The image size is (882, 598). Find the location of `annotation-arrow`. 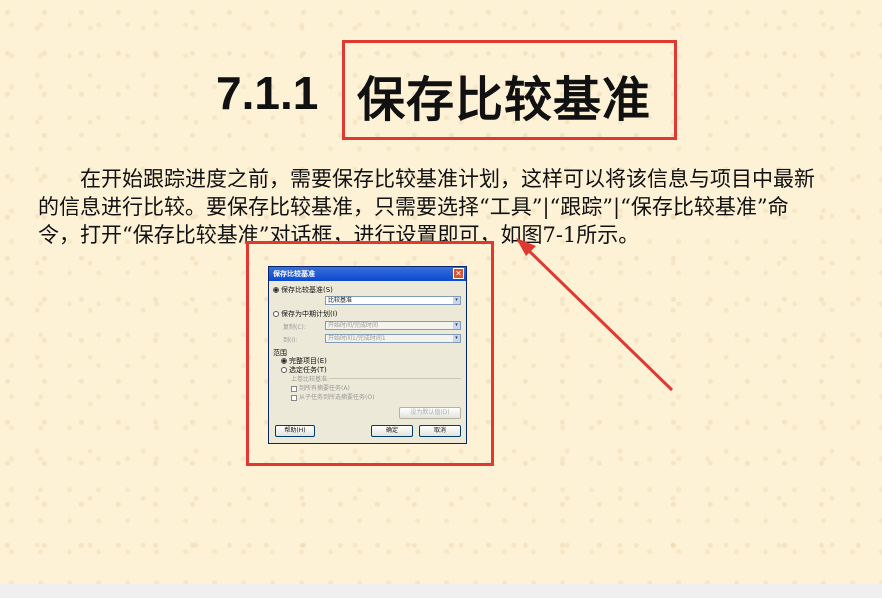

annotation-arrow is located at coordinates (595, 315).